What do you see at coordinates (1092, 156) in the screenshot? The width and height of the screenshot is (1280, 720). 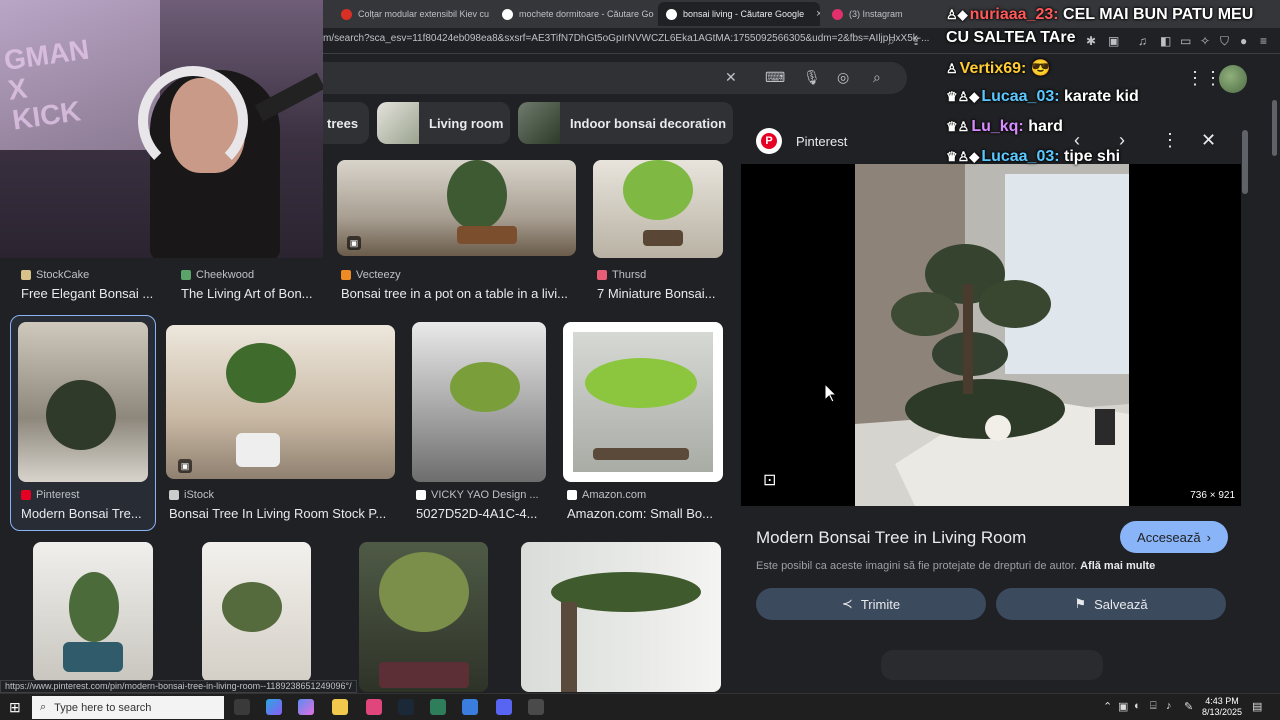 I see `chat-text: tipe shi` at bounding box center [1092, 156].